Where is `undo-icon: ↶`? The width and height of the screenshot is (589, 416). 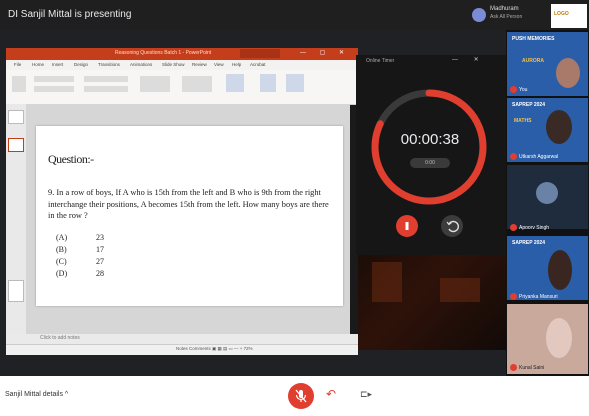
undo-icon: ↶ is located at coordinates (331, 394).